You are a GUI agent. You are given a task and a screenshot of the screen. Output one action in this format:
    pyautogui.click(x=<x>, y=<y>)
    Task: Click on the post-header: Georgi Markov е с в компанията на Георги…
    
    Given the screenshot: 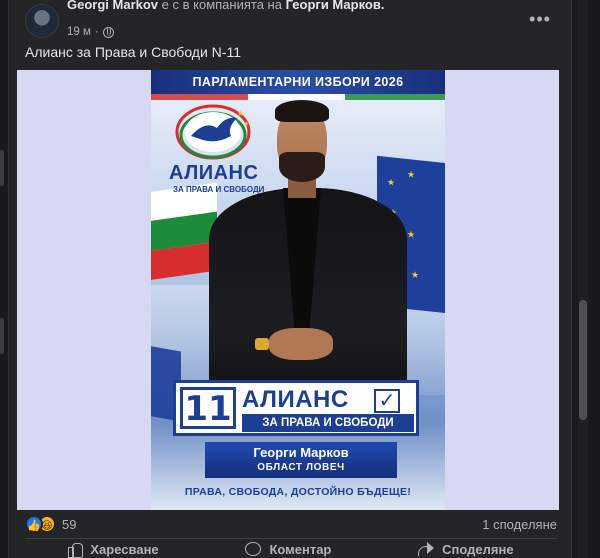 What is the action you would take?
    pyautogui.click(x=291, y=22)
    